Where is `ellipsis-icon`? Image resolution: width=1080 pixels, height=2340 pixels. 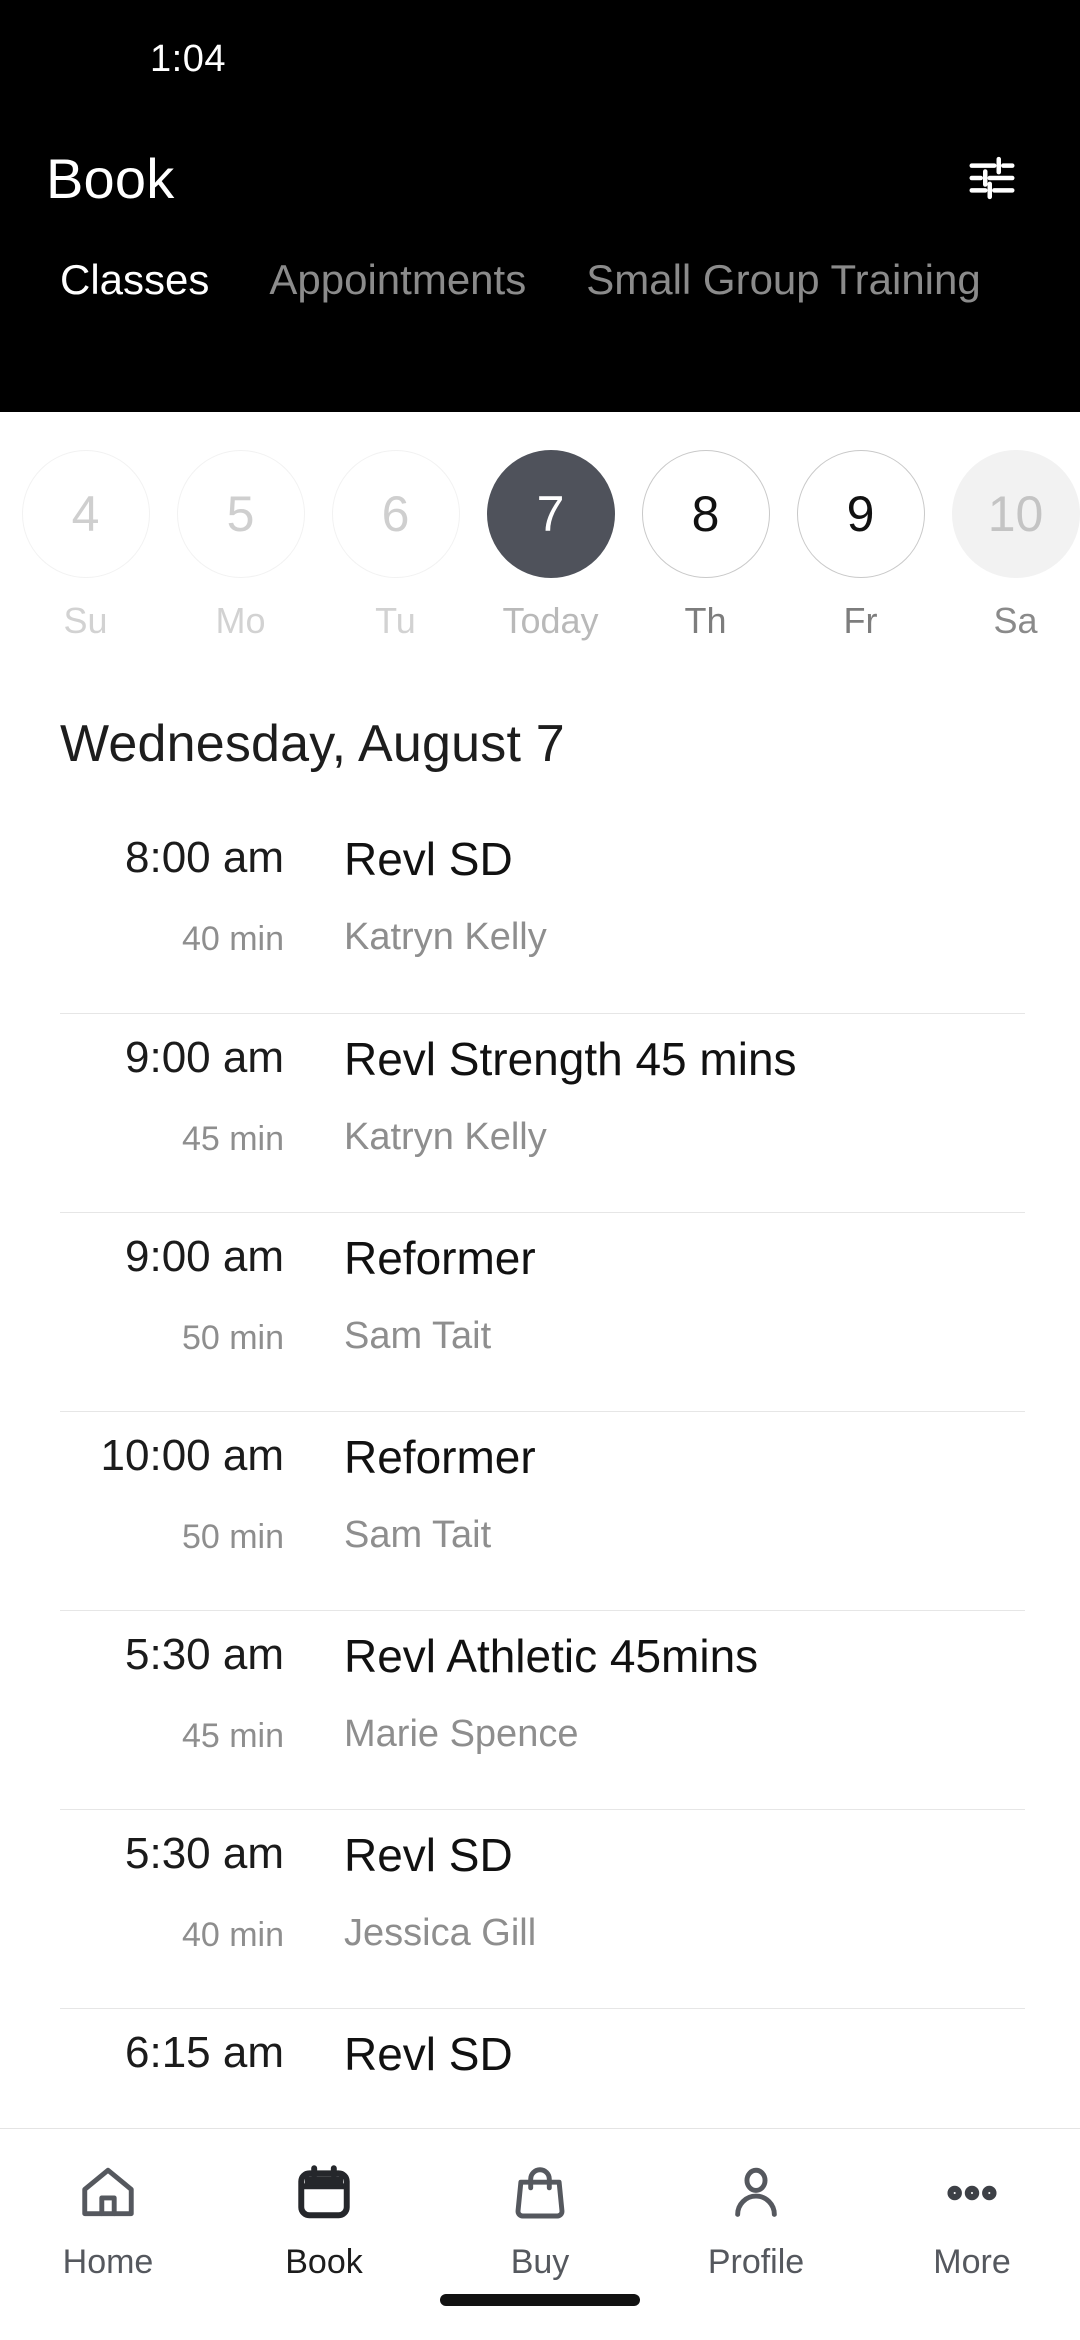
ellipsis-icon is located at coordinates (972, 2193).